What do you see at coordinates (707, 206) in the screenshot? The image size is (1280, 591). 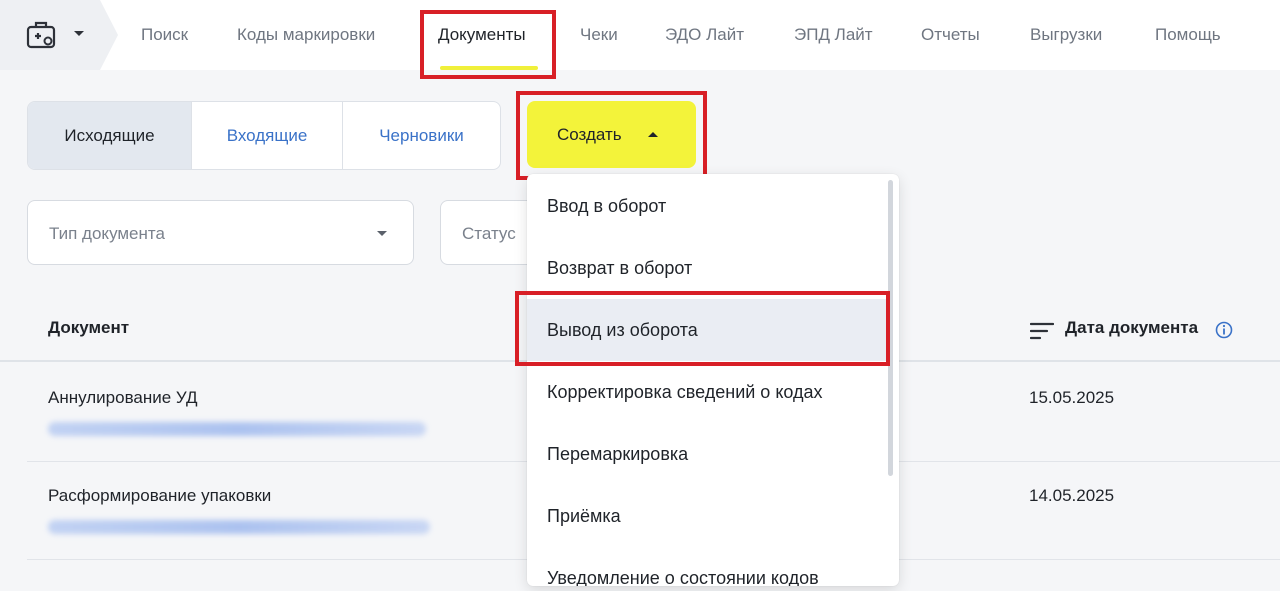 I see `menu-item-put-into-circulation: Ввод в оборот` at bounding box center [707, 206].